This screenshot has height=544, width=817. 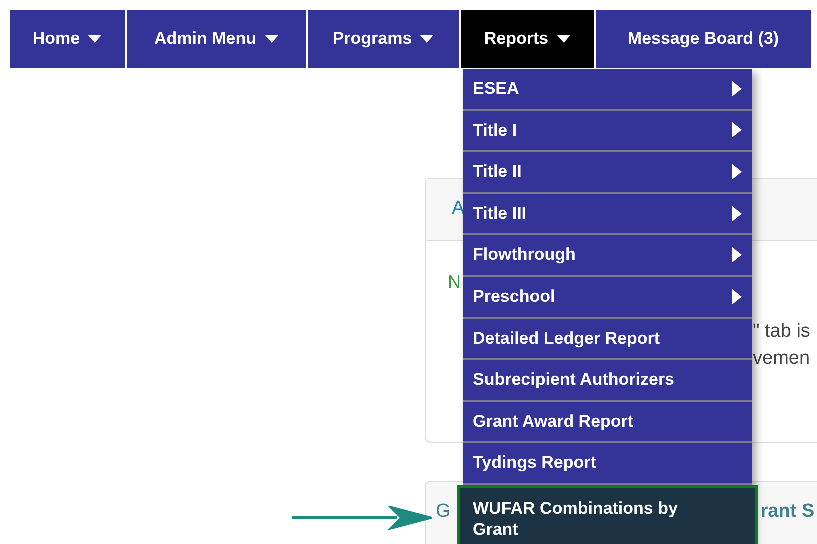 I want to click on menu-item: Detailed Ledger Report, so click(x=607, y=339).